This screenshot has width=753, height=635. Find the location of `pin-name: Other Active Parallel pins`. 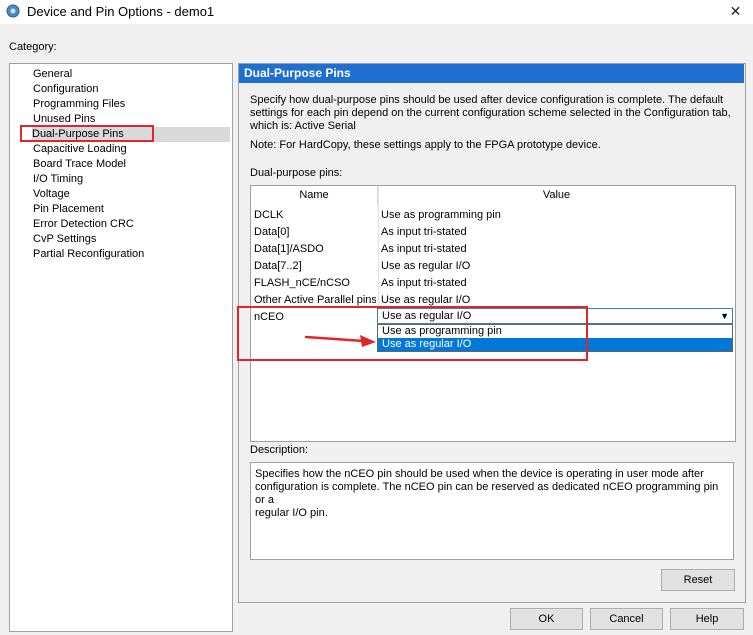

pin-name: Other Active Parallel pins is located at coordinates (315, 300).